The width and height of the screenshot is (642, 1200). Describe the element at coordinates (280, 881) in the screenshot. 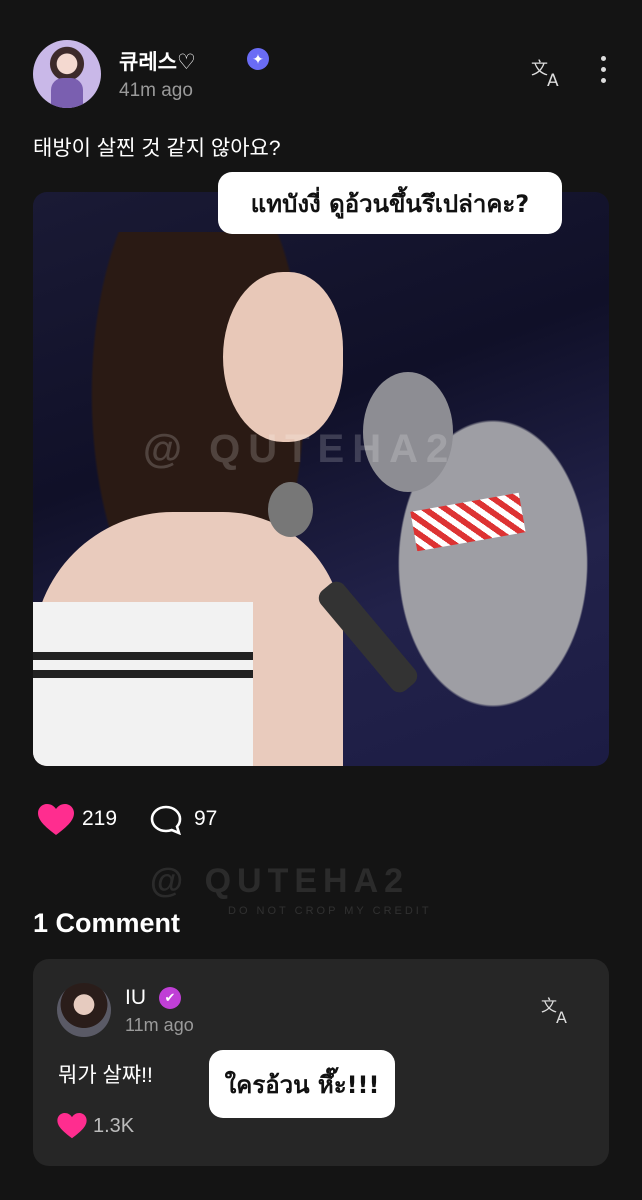

I see `background-watermark: @ QUTEHA2` at that location.